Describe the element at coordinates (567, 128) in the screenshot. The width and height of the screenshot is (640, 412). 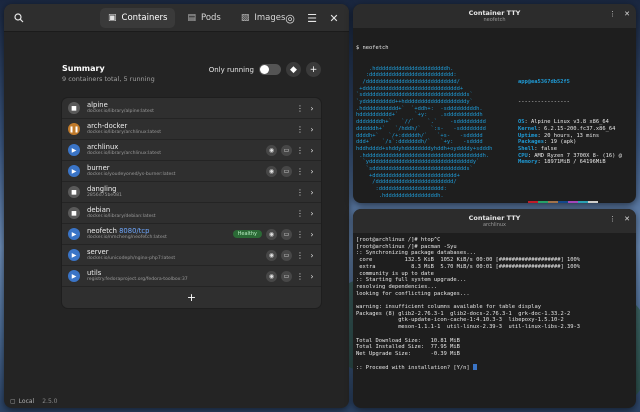
I see `info-line: Kernel: 6.2.15-200.fc37.x86_64` at that location.